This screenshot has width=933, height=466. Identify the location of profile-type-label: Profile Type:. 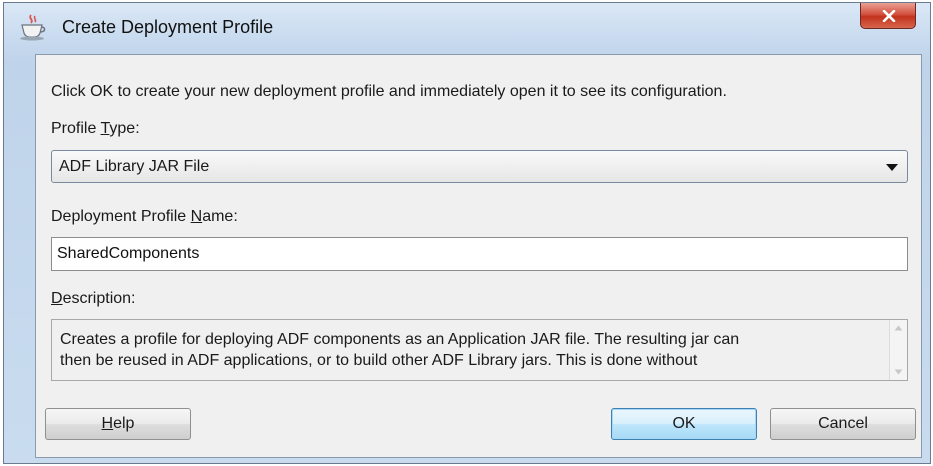
(95, 128).